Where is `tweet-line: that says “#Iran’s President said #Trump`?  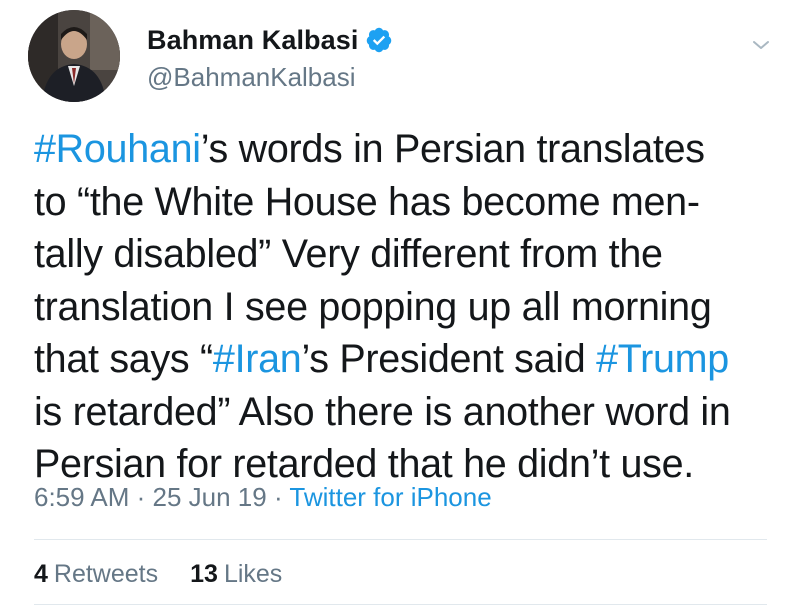
tweet-line: that says “#Iran’s President said #Trump is located at coordinates (406, 359).